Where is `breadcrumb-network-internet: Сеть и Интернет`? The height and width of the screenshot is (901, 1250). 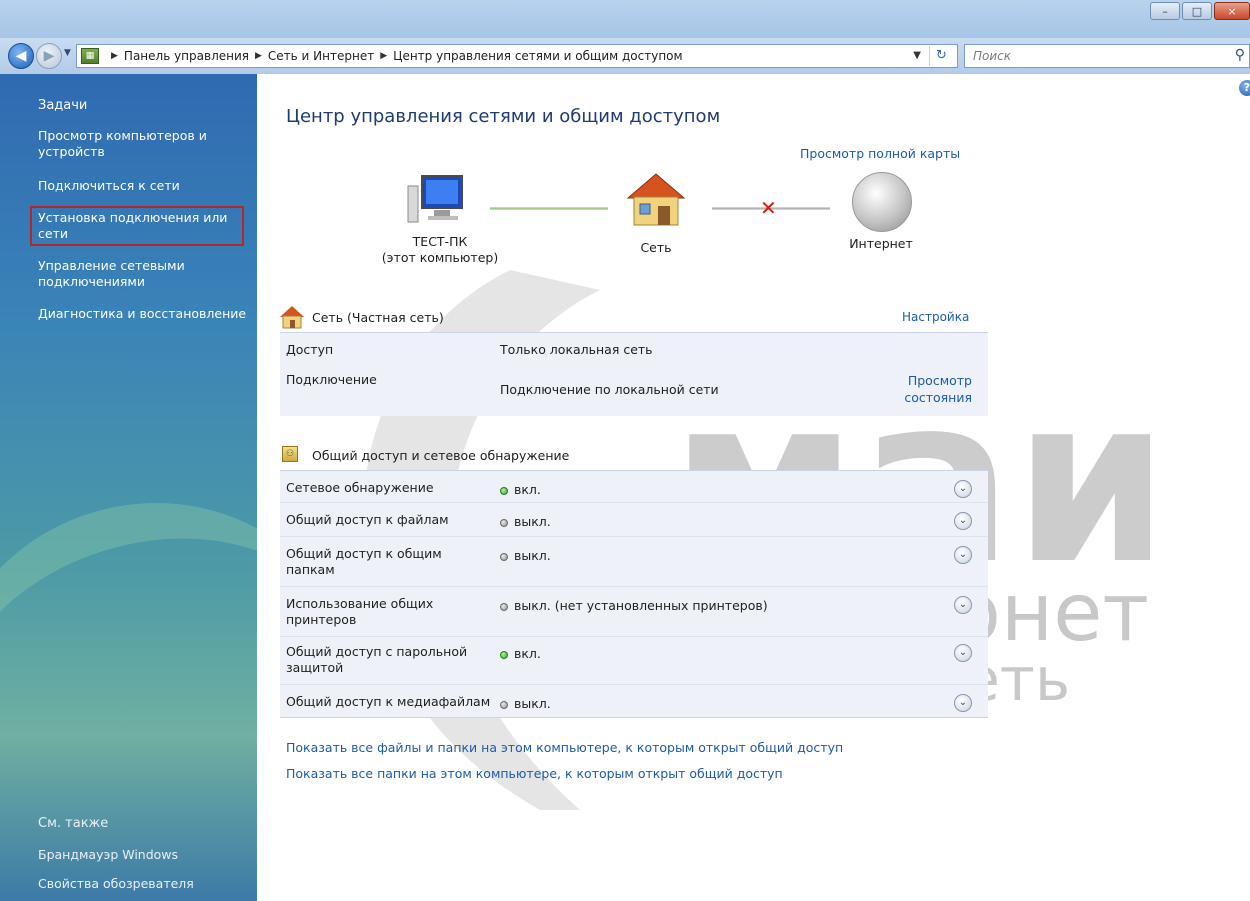
breadcrumb-network-internet: Сеть и Интернет is located at coordinates (321, 56).